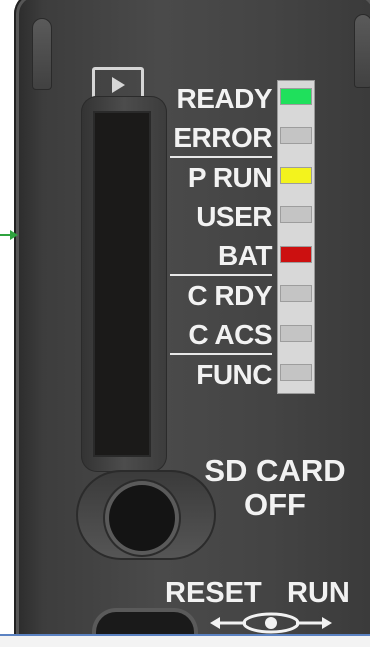 The width and height of the screenshot is (370, 647). What do you see at coordinates (215, 623) in the screenshot?
I see `arrow-left-icon` at bounding box center [215, 623].